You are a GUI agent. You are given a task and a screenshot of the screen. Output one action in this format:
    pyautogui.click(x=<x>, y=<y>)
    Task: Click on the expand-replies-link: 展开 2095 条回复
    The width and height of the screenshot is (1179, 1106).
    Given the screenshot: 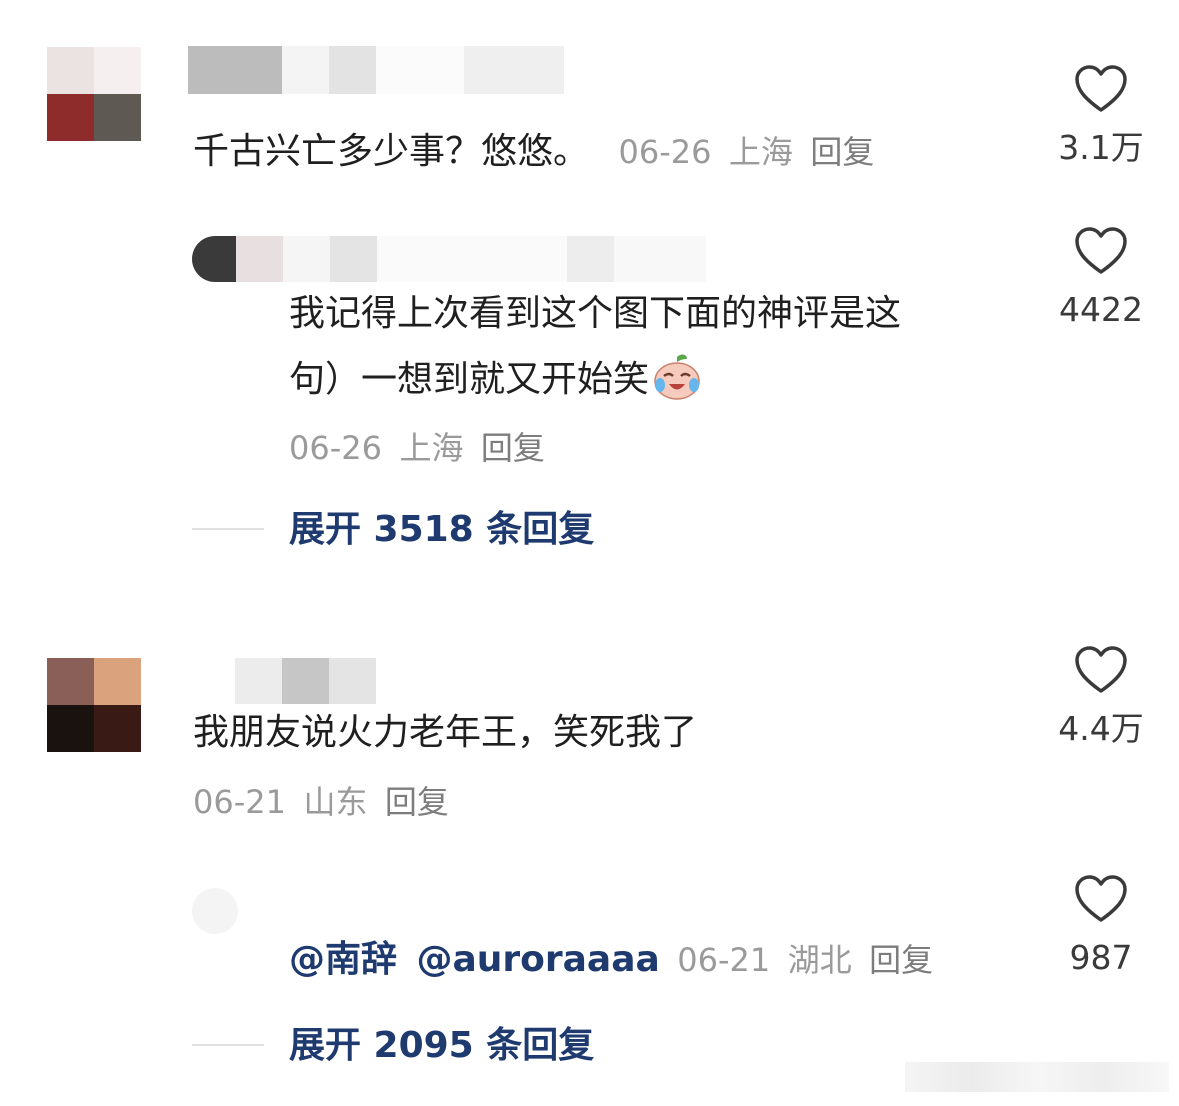 What is the action you would take?
    pyautogui.click(x=441, y=1046)
    